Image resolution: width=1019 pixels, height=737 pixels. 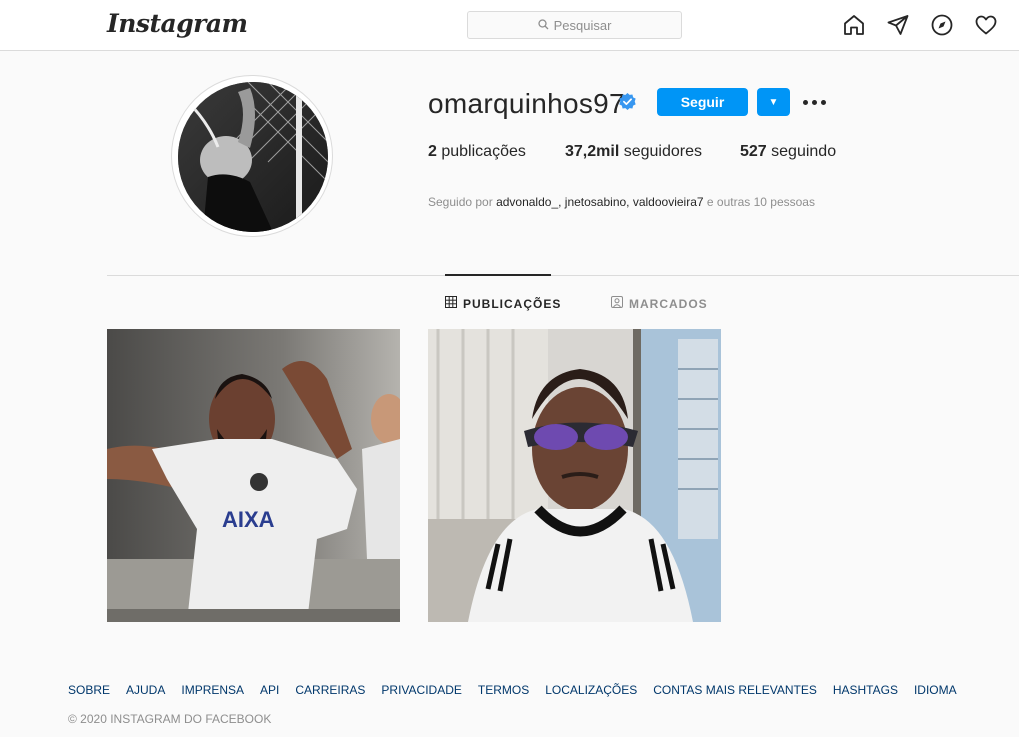 What do you see at coordinates (526, 103) in the screenshot?
I see `profile-username: omarquinhos97` at bounding box center [526, 103].